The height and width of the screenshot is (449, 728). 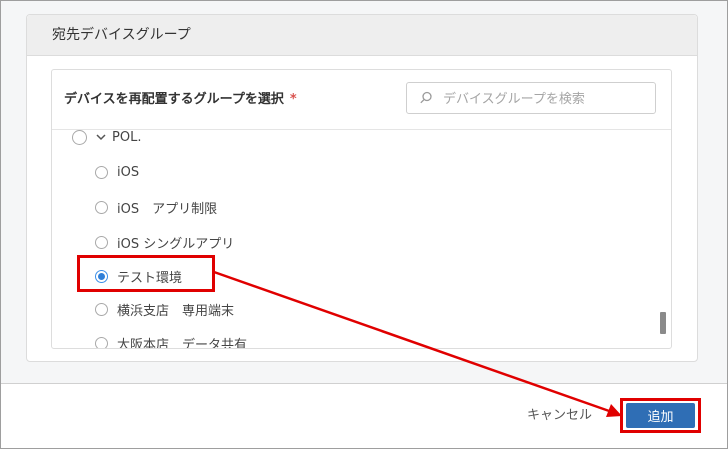 I want to click on tree-item-label: iOS シングルアプリ, so click(x=176, y=244).